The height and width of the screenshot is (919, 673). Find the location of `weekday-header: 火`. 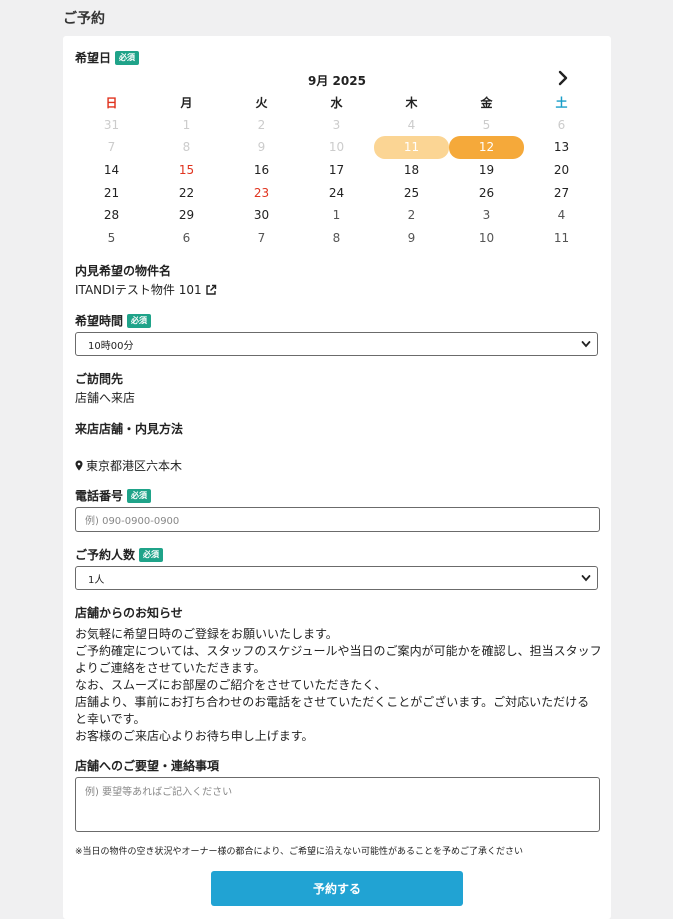

weekday-header: 火 is located at coordinates (261, 102).